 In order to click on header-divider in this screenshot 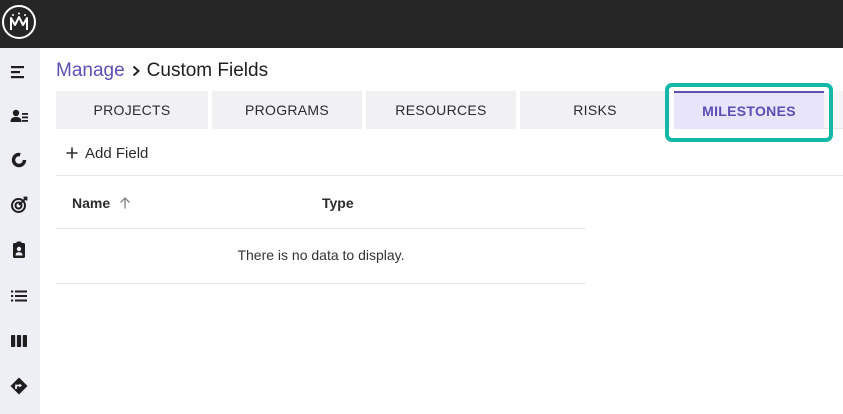, I will do `click(321, 228)`.